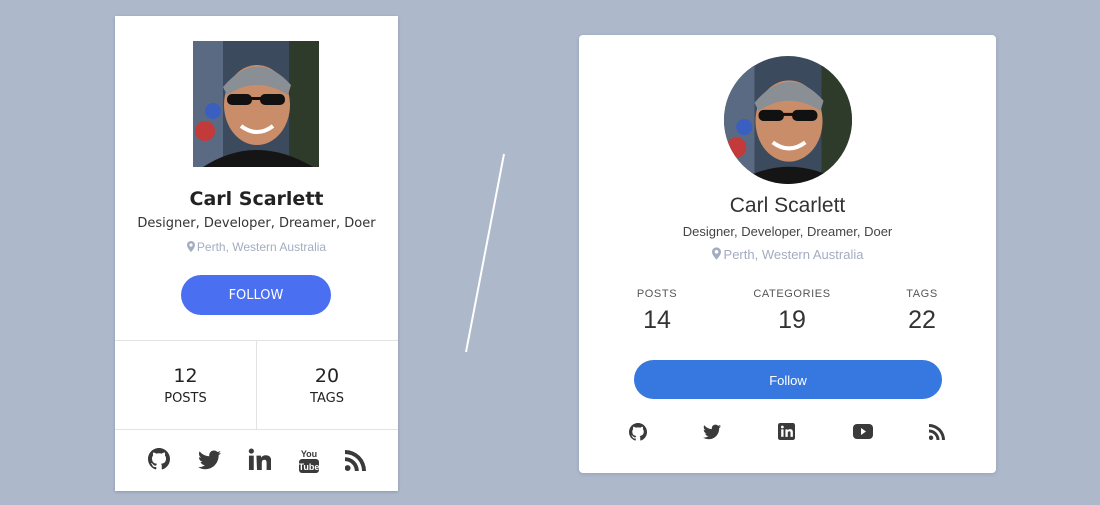 The width and height of the screenshot is (1100, 505). Describe the element at coordinates (792, 294) in the screenshot. I see `stat-label: CATEGORIES` at that location.